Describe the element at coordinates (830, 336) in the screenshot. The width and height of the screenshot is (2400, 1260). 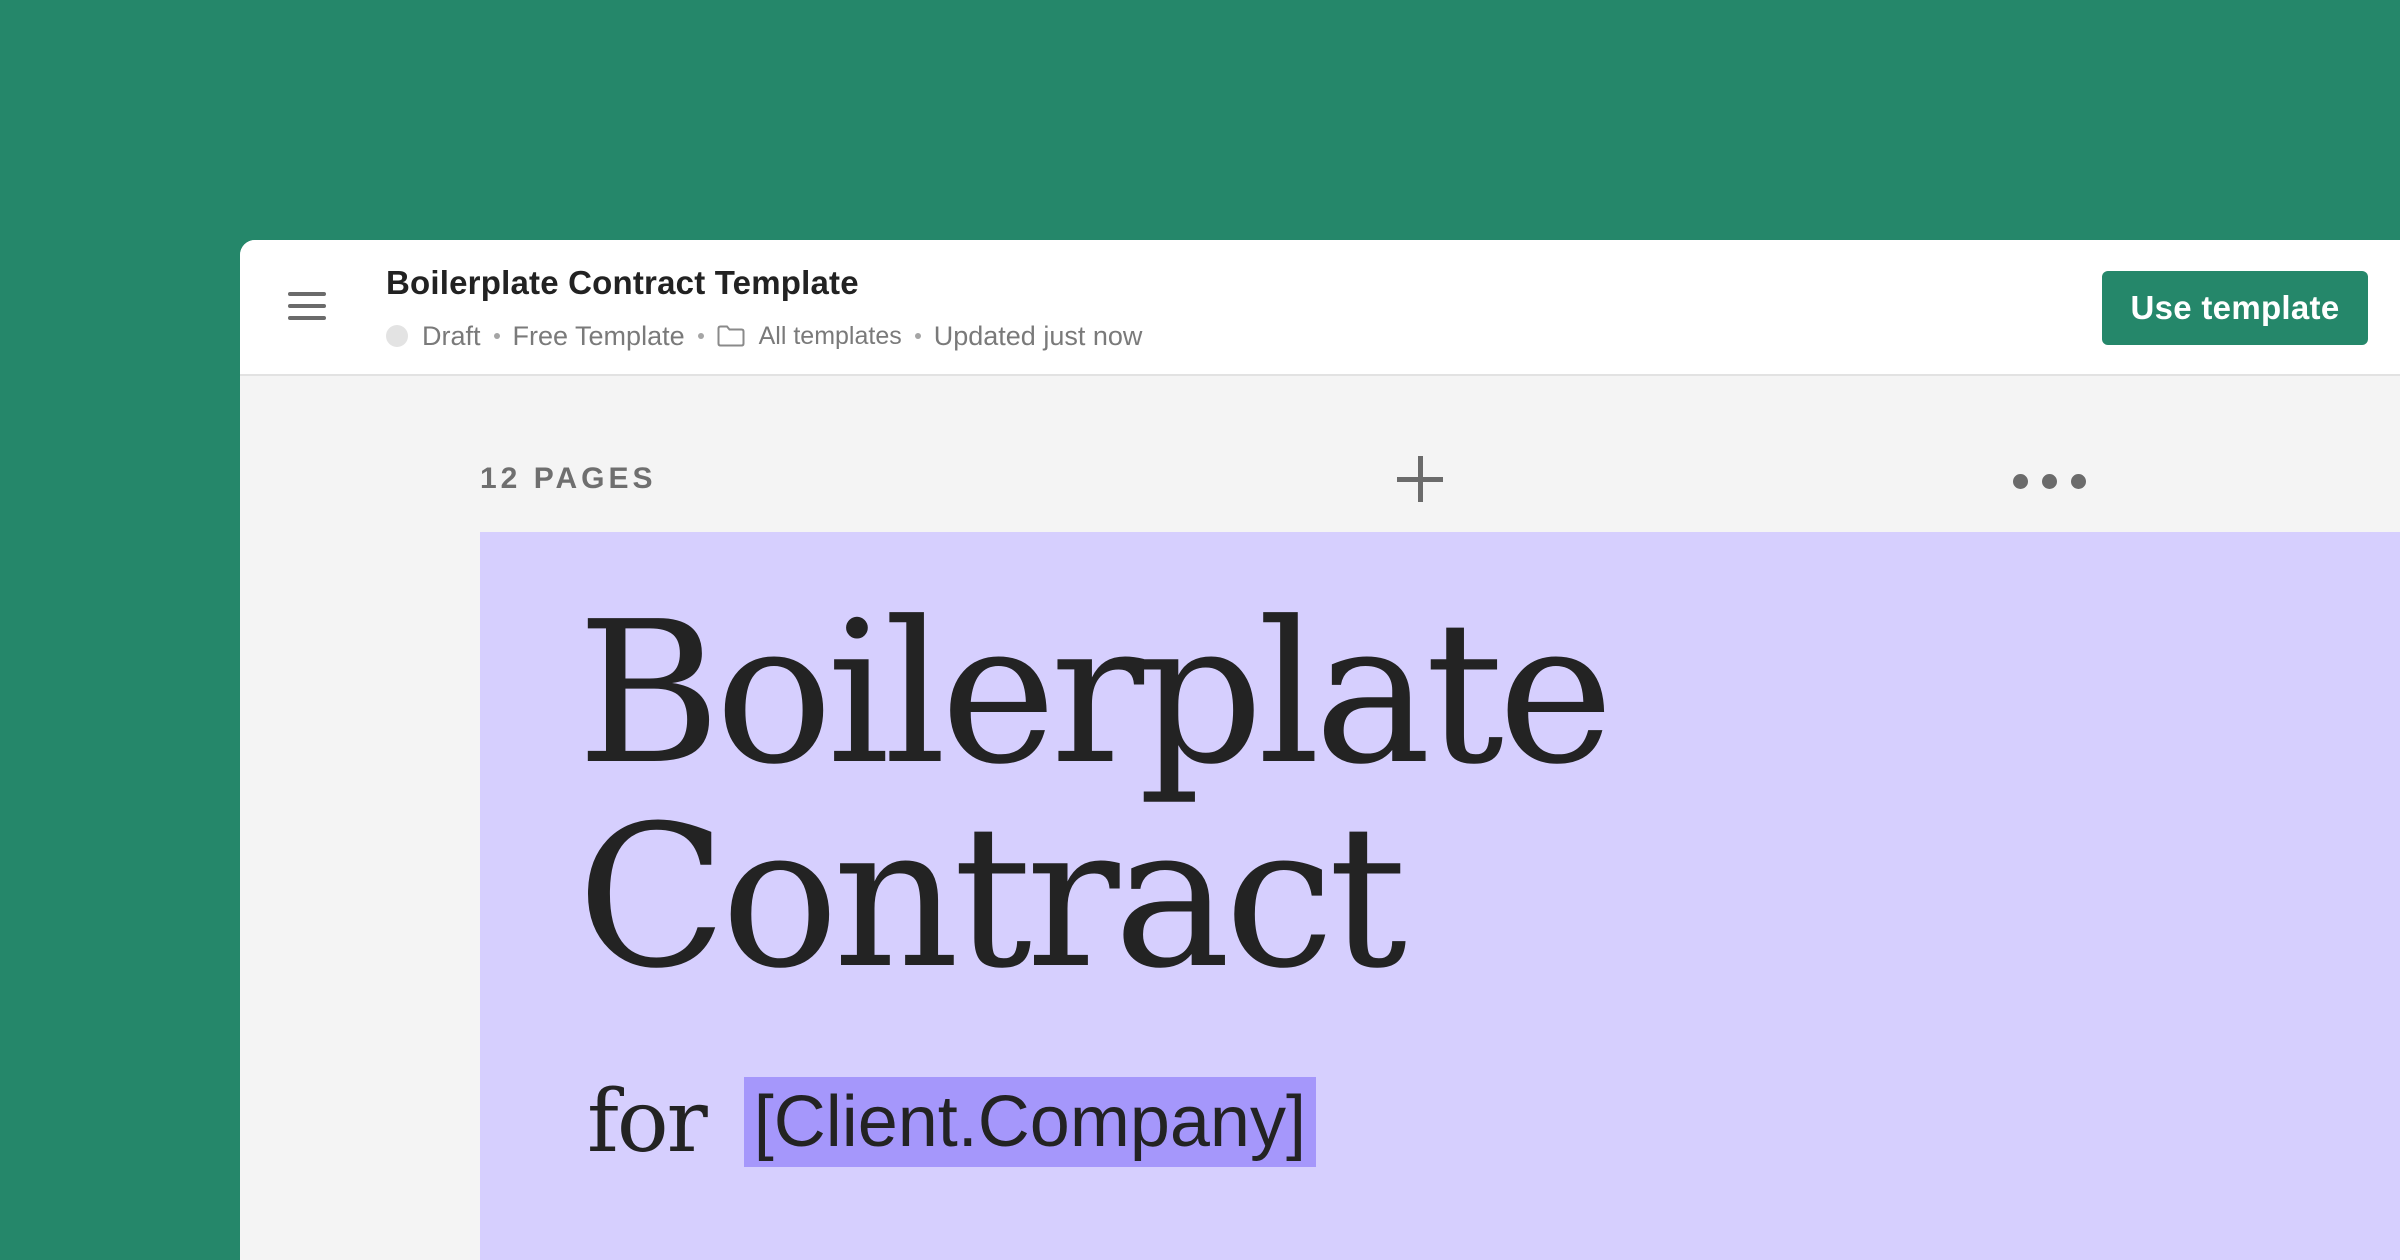
I see `folder-link: All templates` at that location.